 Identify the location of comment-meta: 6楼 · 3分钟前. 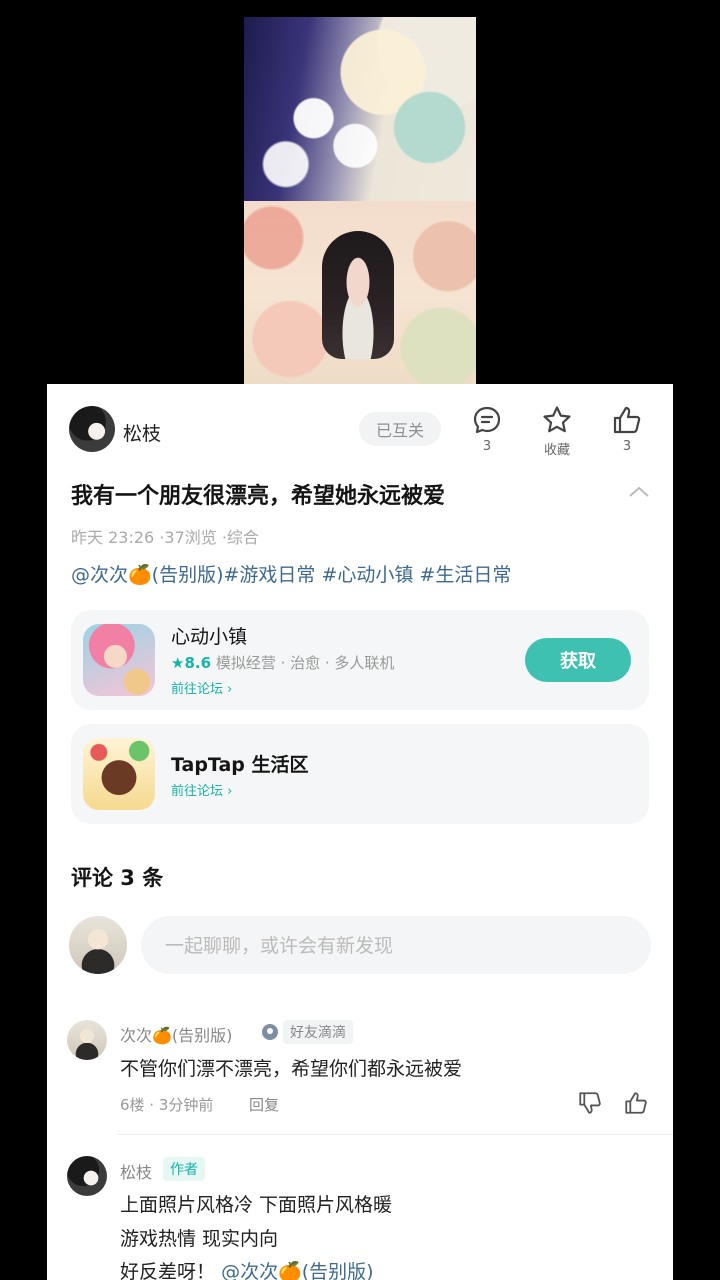
(167, 1105).